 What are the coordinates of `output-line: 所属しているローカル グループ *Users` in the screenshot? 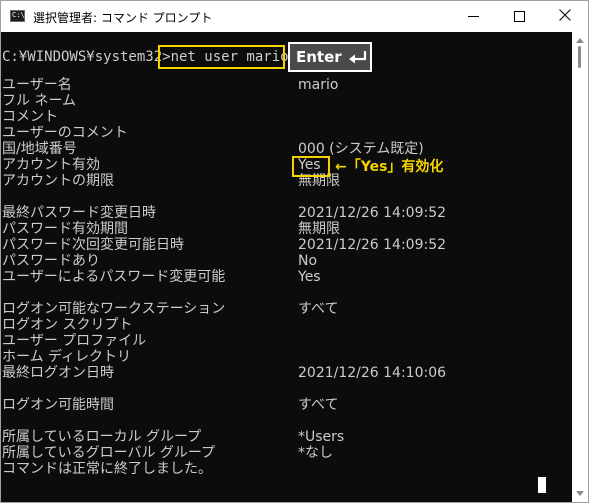 It's located at (173, 437).